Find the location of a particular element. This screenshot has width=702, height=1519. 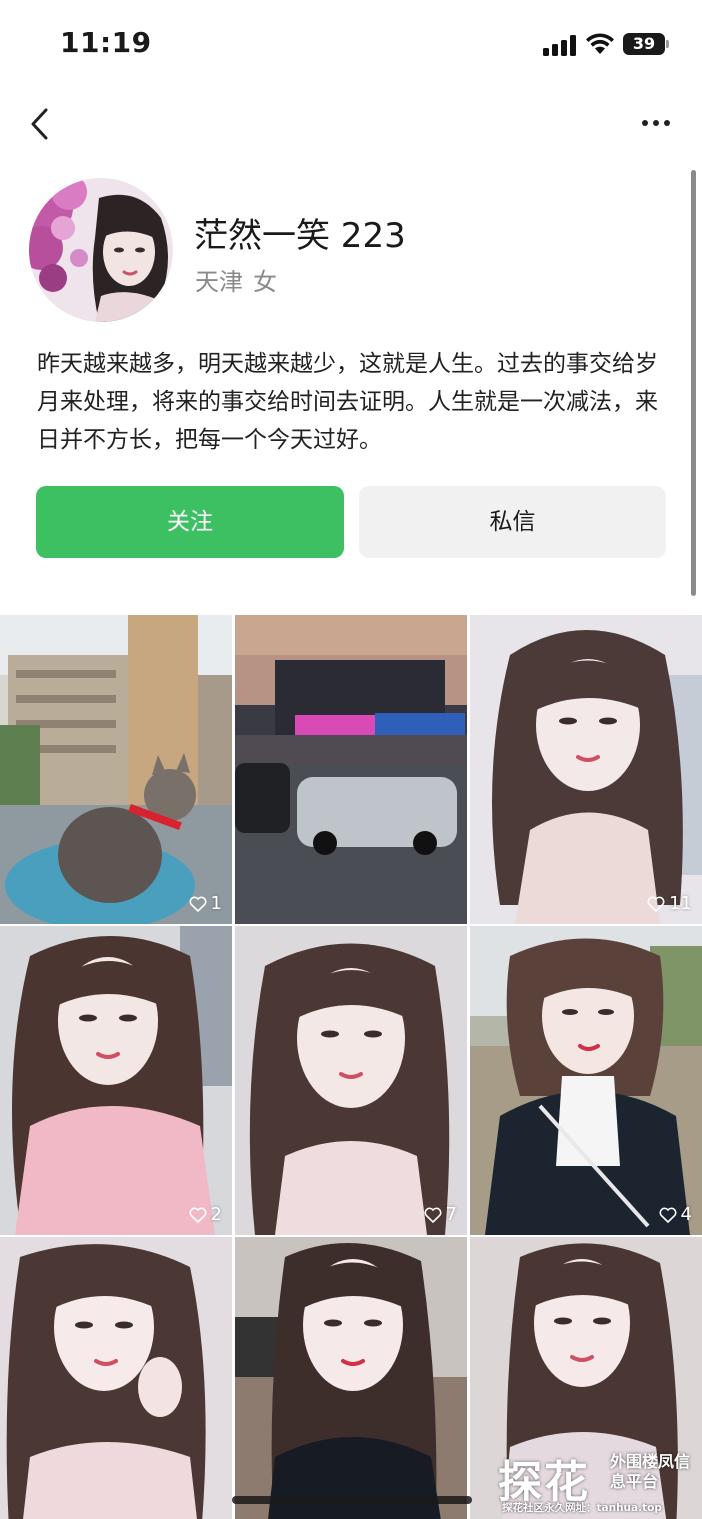

nickname: 茫然一笑 223 is located at coordinates (300, 236).